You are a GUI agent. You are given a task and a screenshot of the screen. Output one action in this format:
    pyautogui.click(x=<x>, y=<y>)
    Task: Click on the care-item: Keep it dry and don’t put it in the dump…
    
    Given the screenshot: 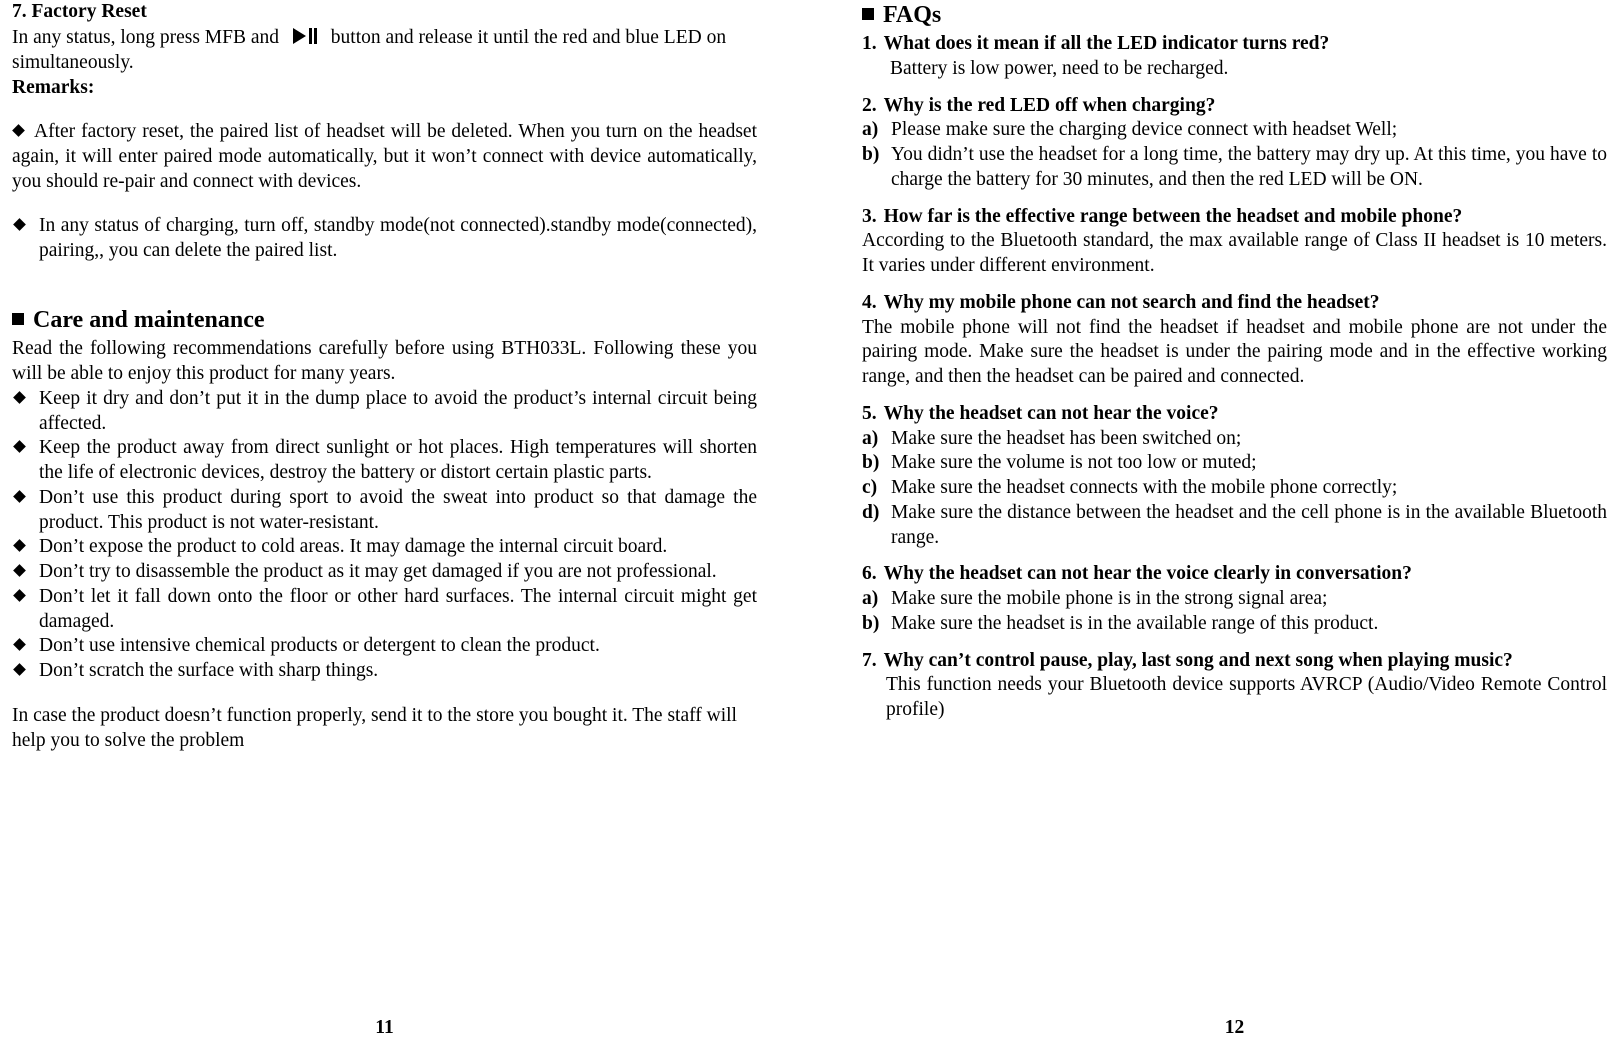 What is the action you would take?
    pyautogui.click(x=384, y=412)
    